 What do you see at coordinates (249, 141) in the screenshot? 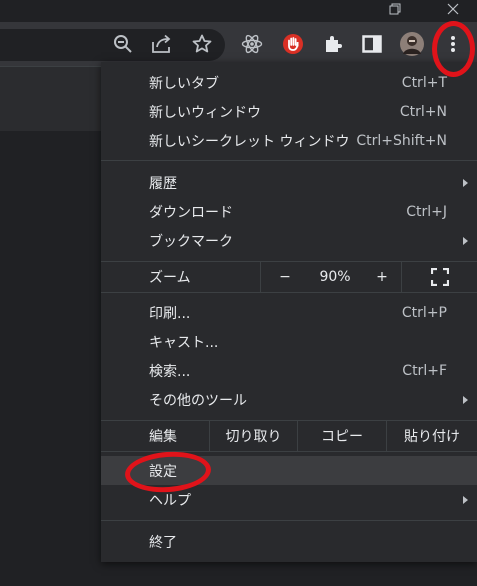
I see `menu-item-label: 新しいシークレット ウィンドウ` at bounding box center [249, 141].